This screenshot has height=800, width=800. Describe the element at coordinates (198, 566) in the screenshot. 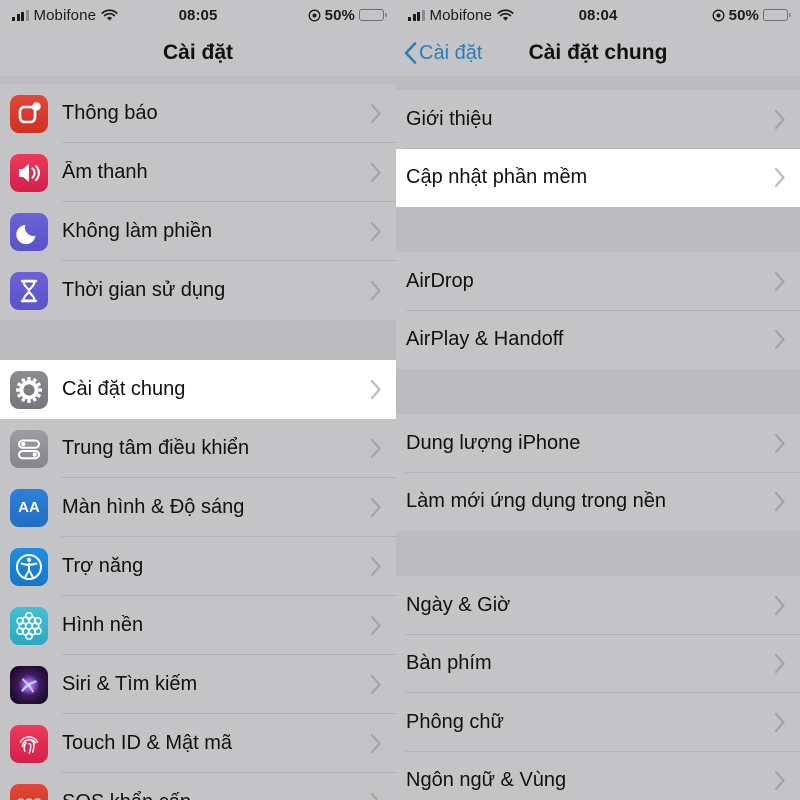

I see `settings-row-accessibility: Trợ năng` at that location.